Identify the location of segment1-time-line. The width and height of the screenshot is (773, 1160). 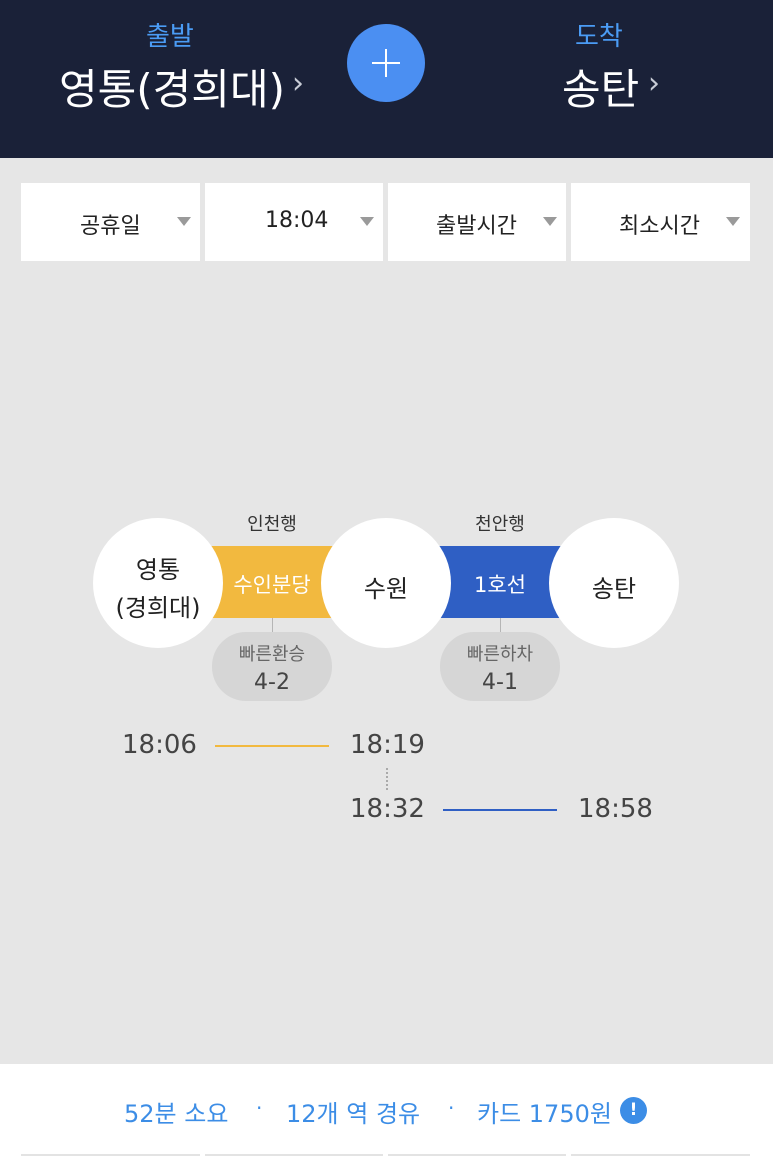
(272, 746).